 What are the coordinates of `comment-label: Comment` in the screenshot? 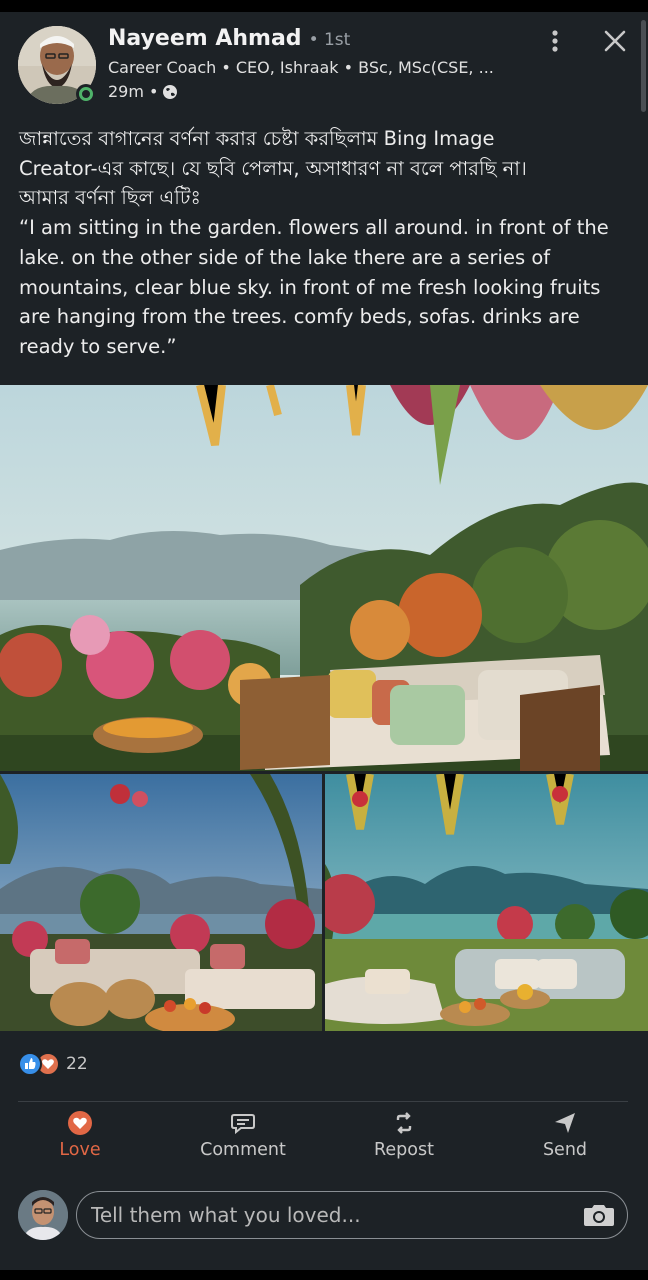 It's located at (243, 1150).